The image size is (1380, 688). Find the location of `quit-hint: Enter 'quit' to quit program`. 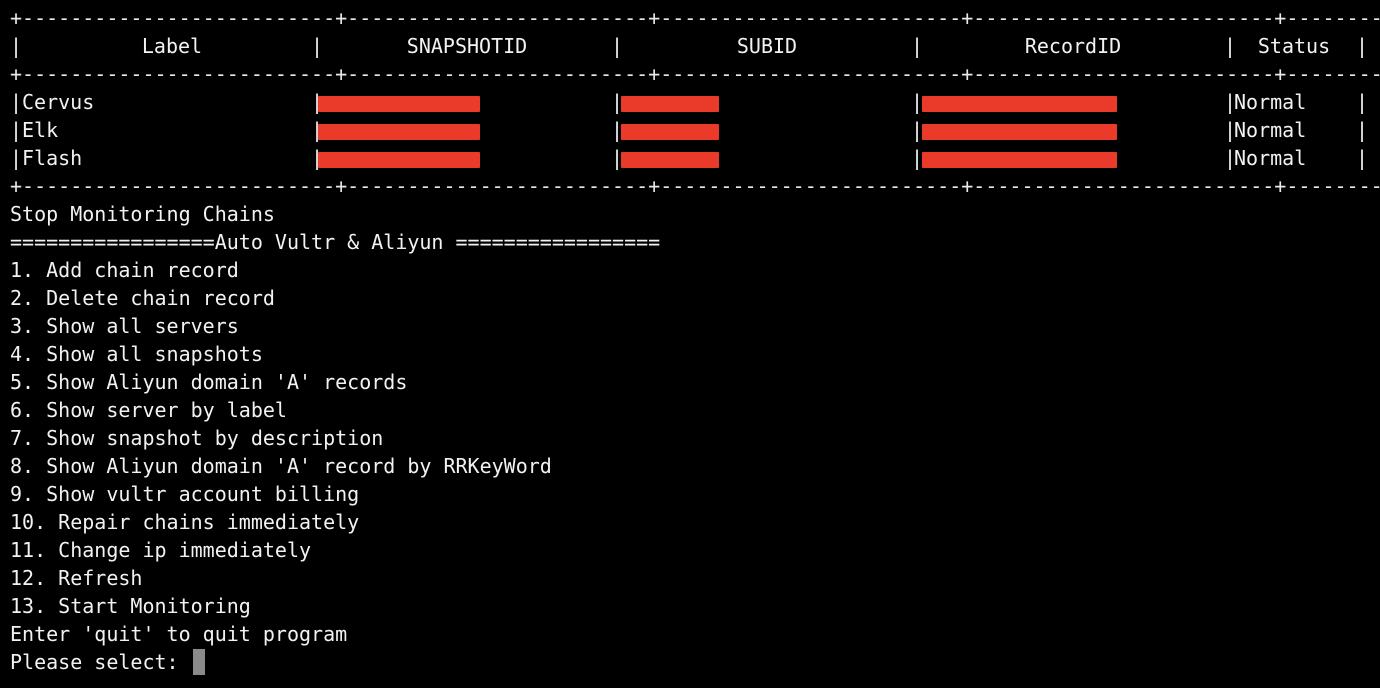

quit-hint: Enter 'quit' to quit program is located at coordinates (179, 634).